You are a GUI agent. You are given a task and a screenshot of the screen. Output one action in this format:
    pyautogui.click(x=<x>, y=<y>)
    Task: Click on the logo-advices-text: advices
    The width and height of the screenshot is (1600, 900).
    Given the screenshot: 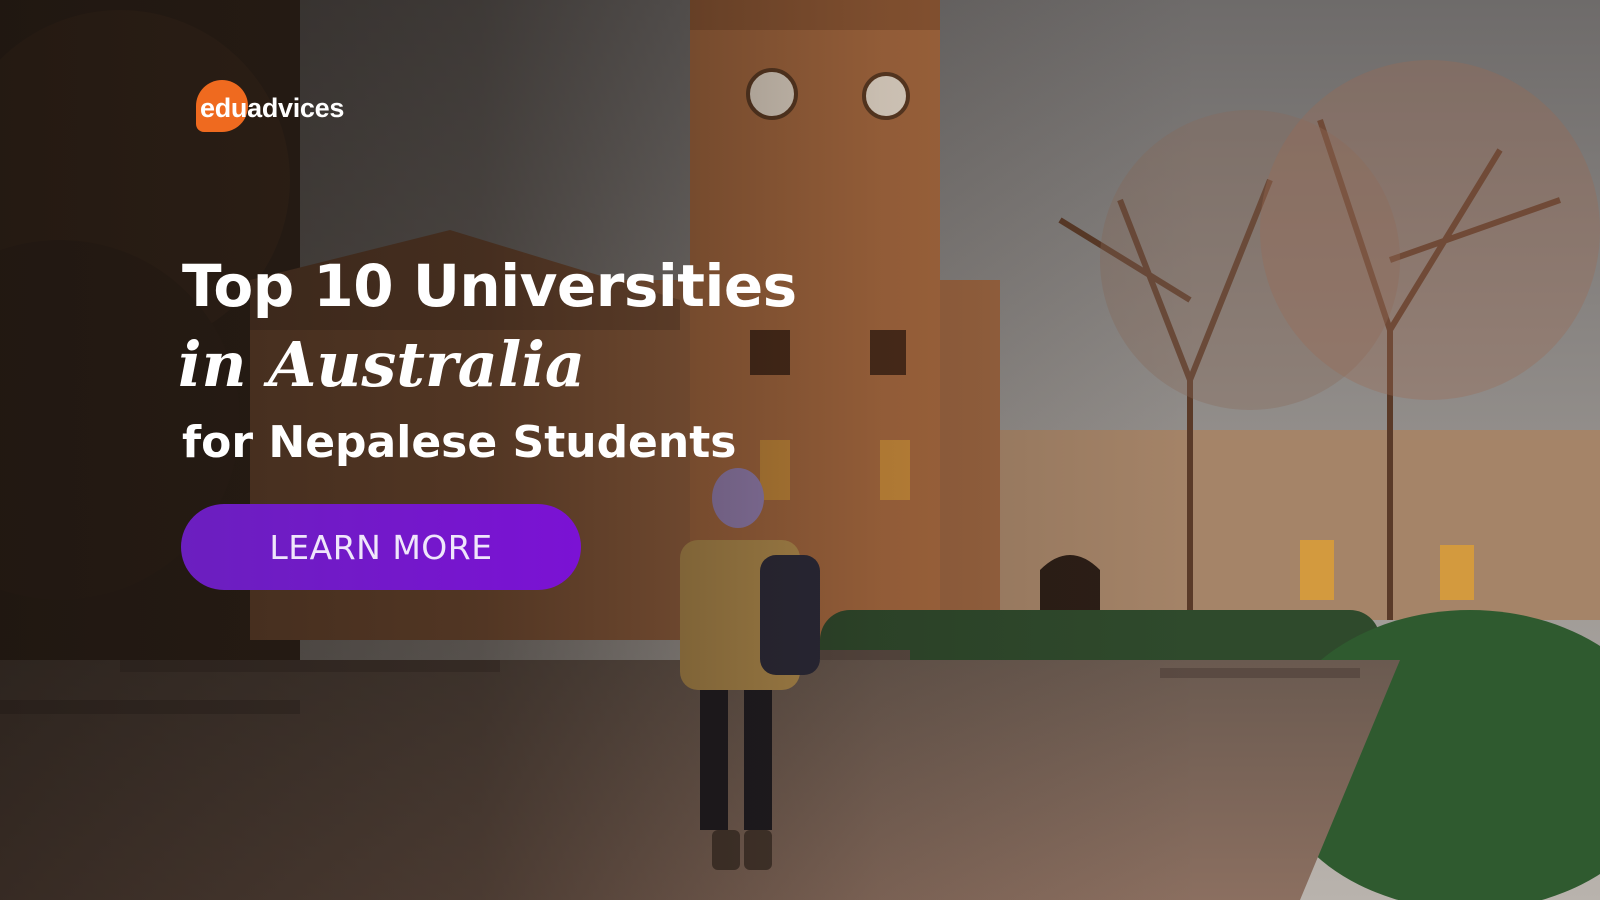 What is the action you would take?
    pyautogui.click(x=296, y=107)
    